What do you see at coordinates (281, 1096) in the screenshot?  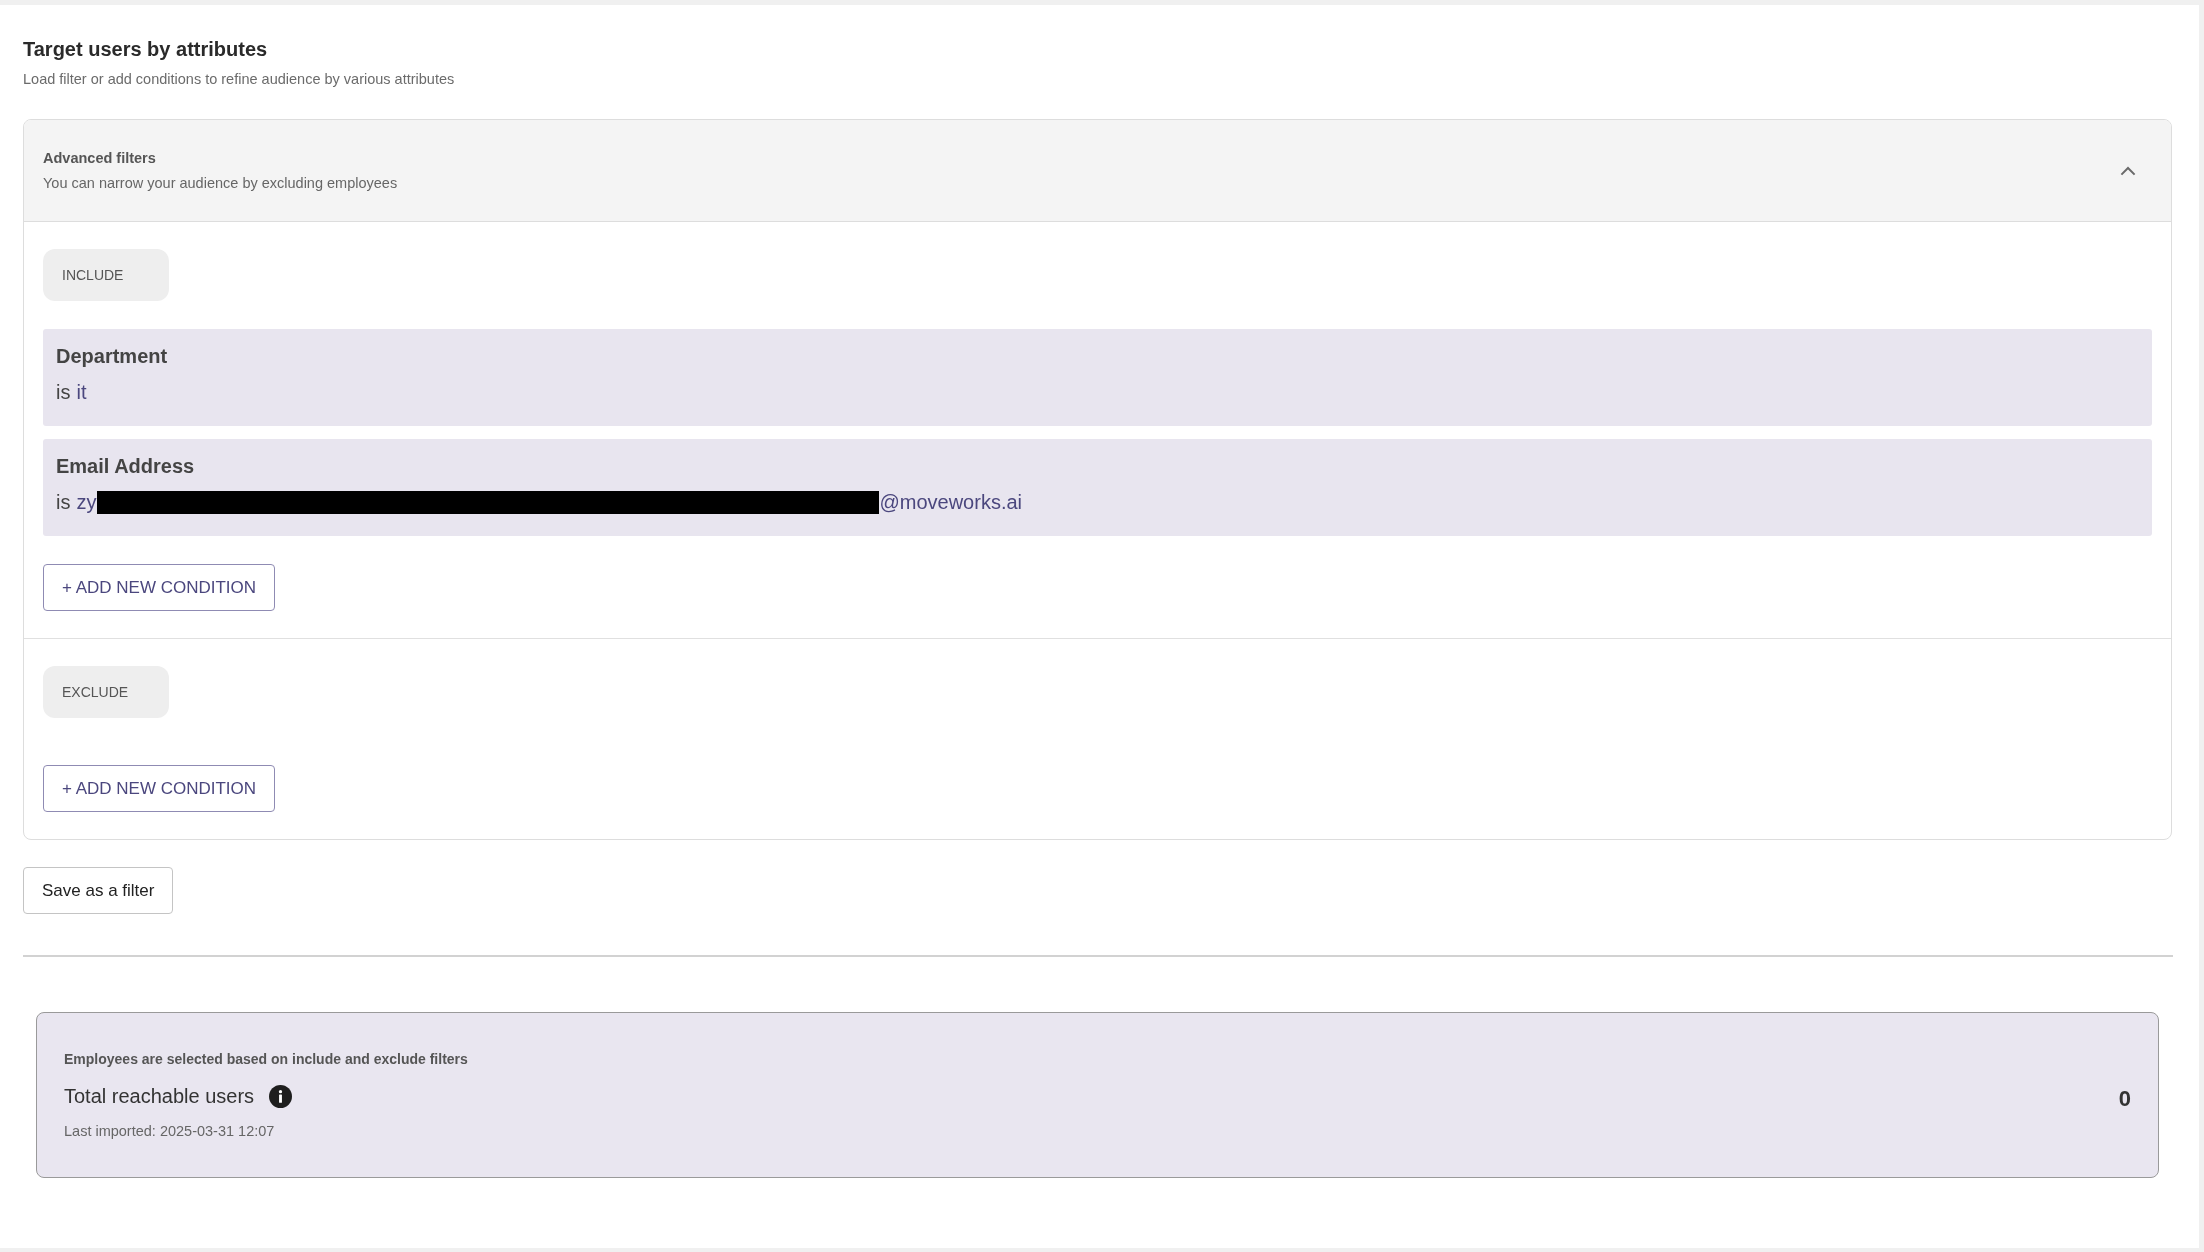 I see `info-icon` at bounding box center [281, 1096].